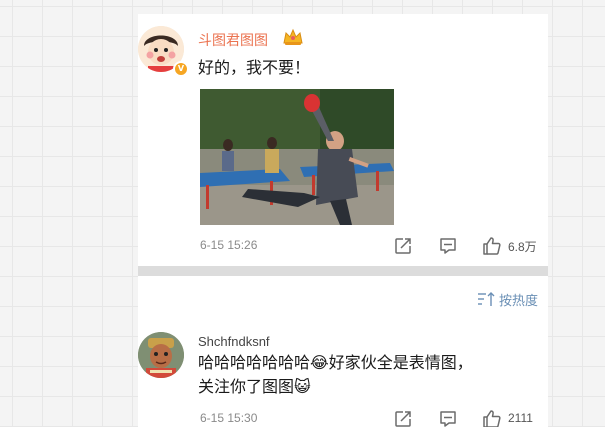 The image size is (605, 427). Describe the element at coordinates (368, 375) in the screenshot. I see `comment-text: 哈哈哈哈哈哈哈😂好家伙全是表情图， 关注你了图图😺` at that location.